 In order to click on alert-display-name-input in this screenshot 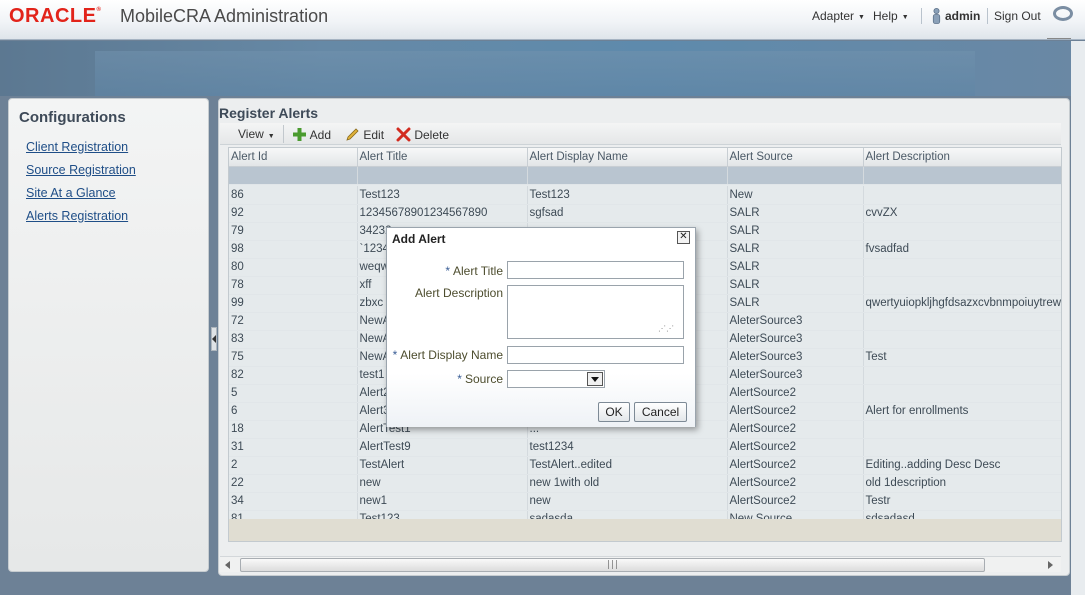, I will do `click(595, 355)`.